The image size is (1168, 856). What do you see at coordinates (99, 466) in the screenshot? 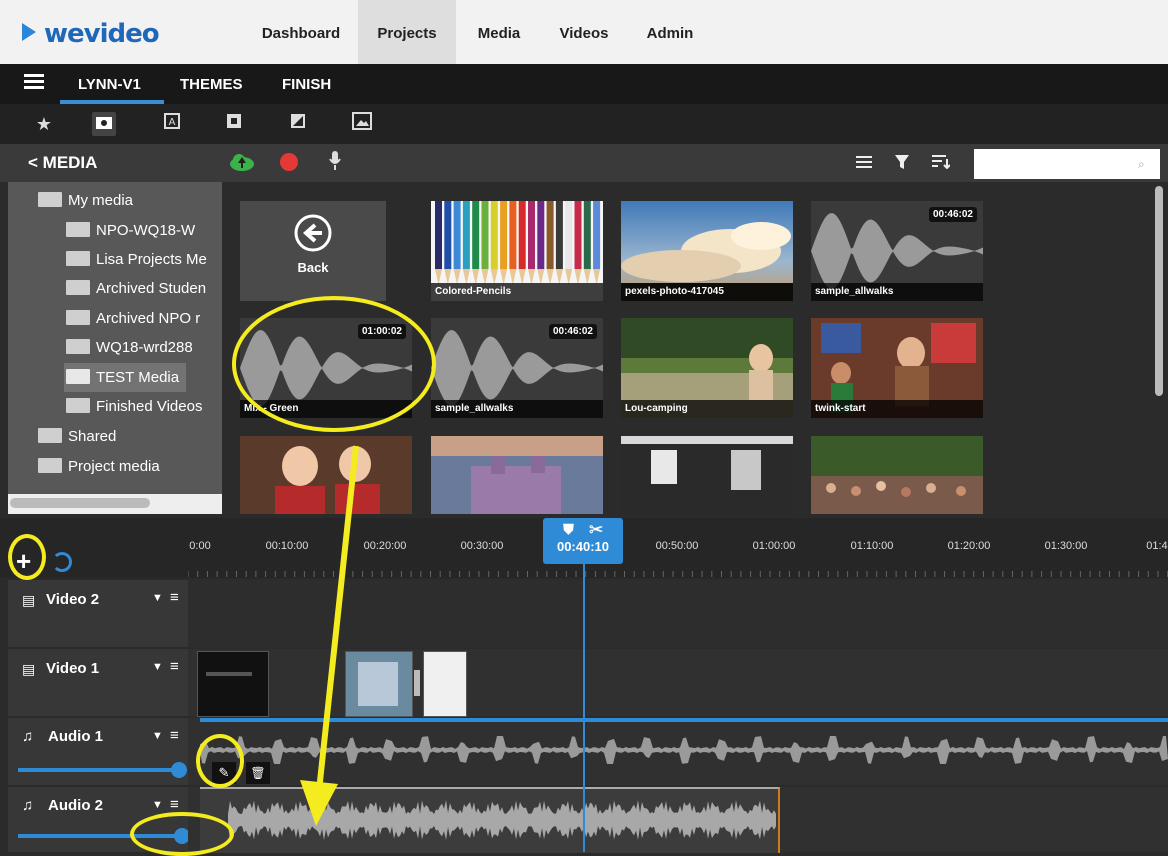
I see `folder-project-media: Project media` at bounding box center [99, 466].